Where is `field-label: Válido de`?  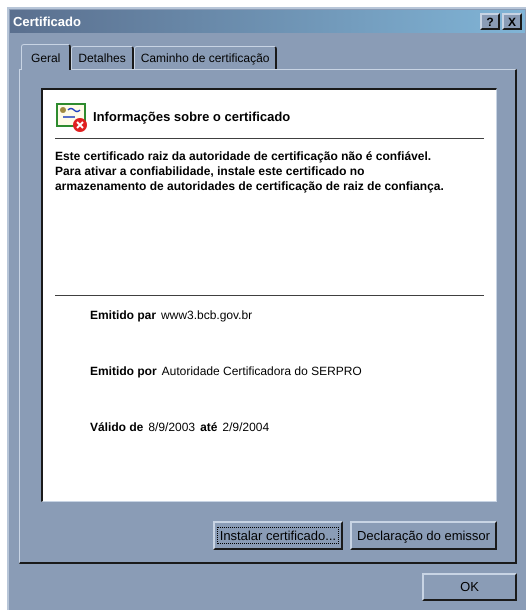 field-label: Válido de is located at coordinates (117, 427).